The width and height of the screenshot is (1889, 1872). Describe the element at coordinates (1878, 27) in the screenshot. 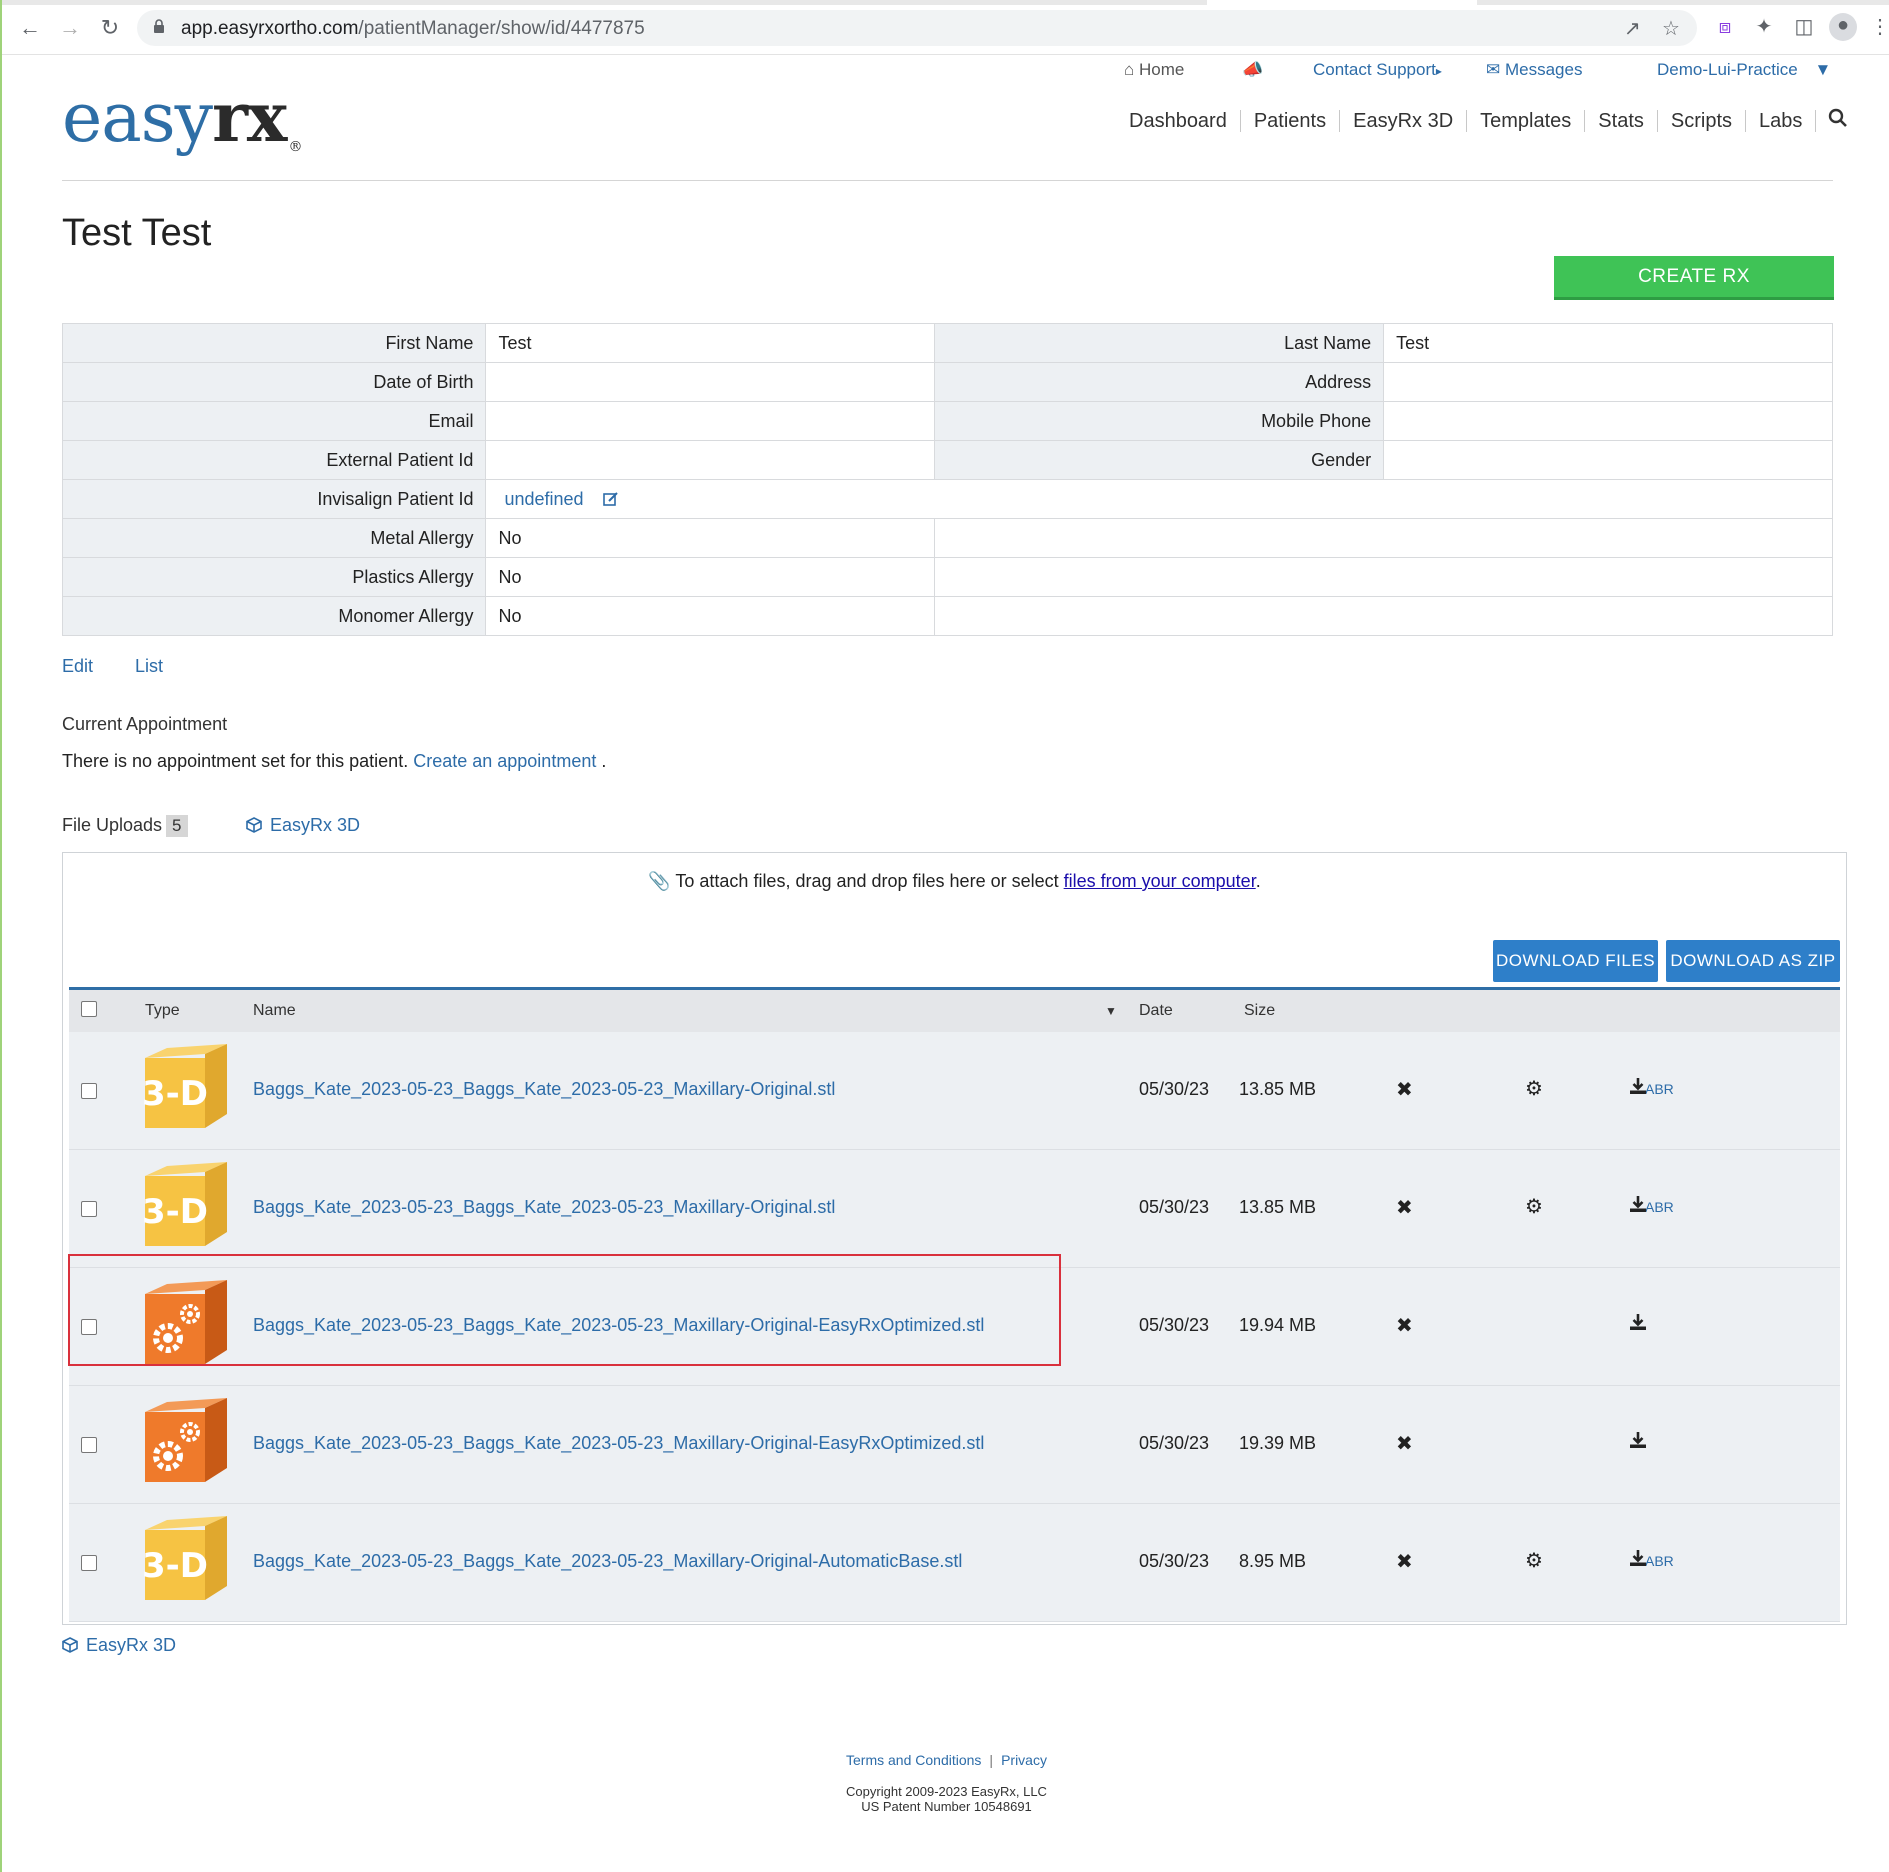

I see `menu-icon: ⋮` at that location.